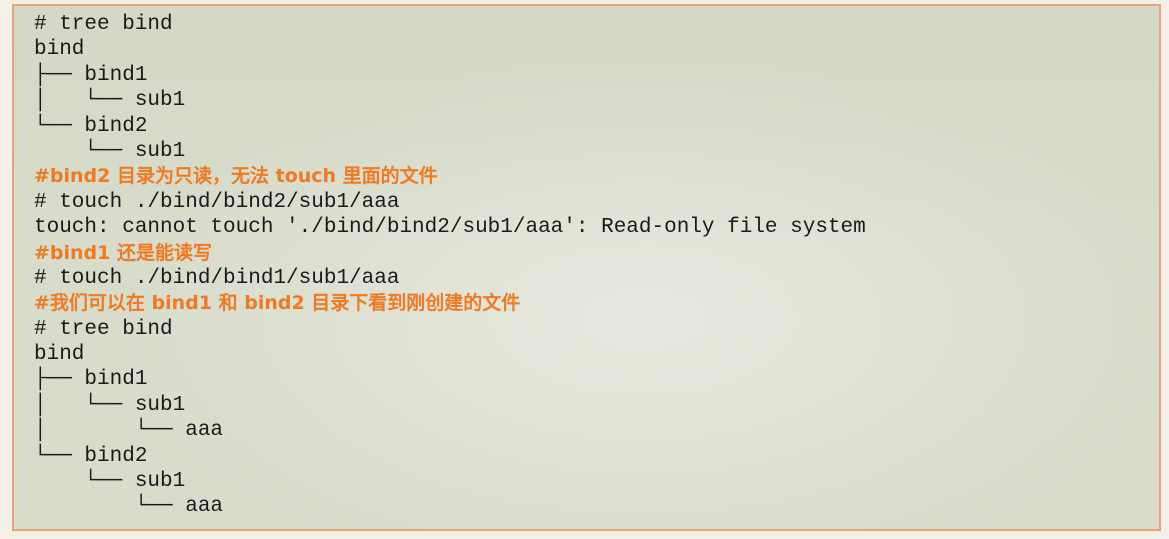 The width and height of the screenshot is (1169, 539). What do you see at coordinates (123, 252) in the screenshot?
I see `code-comment: #bind1 还是能读写` at bounding box center [123, 252].